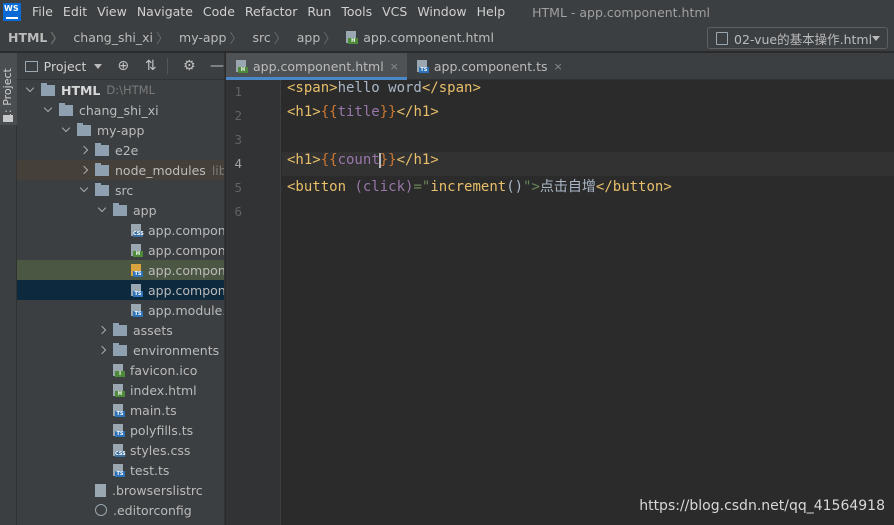  I want to click on tree-item-app-module-ts: TS app.module.ts, so click(120, 310).